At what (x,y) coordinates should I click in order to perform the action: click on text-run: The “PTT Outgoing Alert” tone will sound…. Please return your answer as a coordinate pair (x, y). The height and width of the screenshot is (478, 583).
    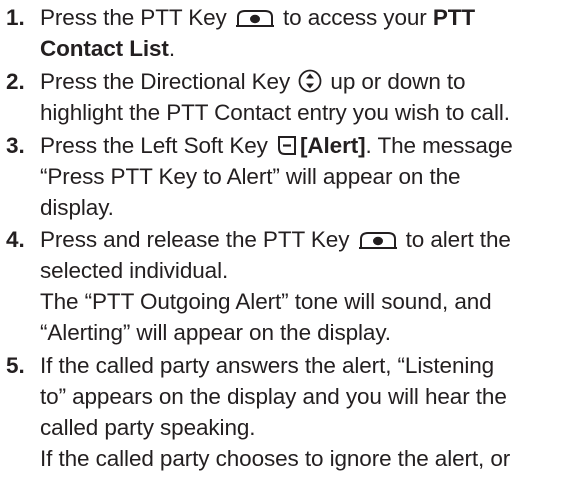
    Looking at the image, I should click on (266, 301).